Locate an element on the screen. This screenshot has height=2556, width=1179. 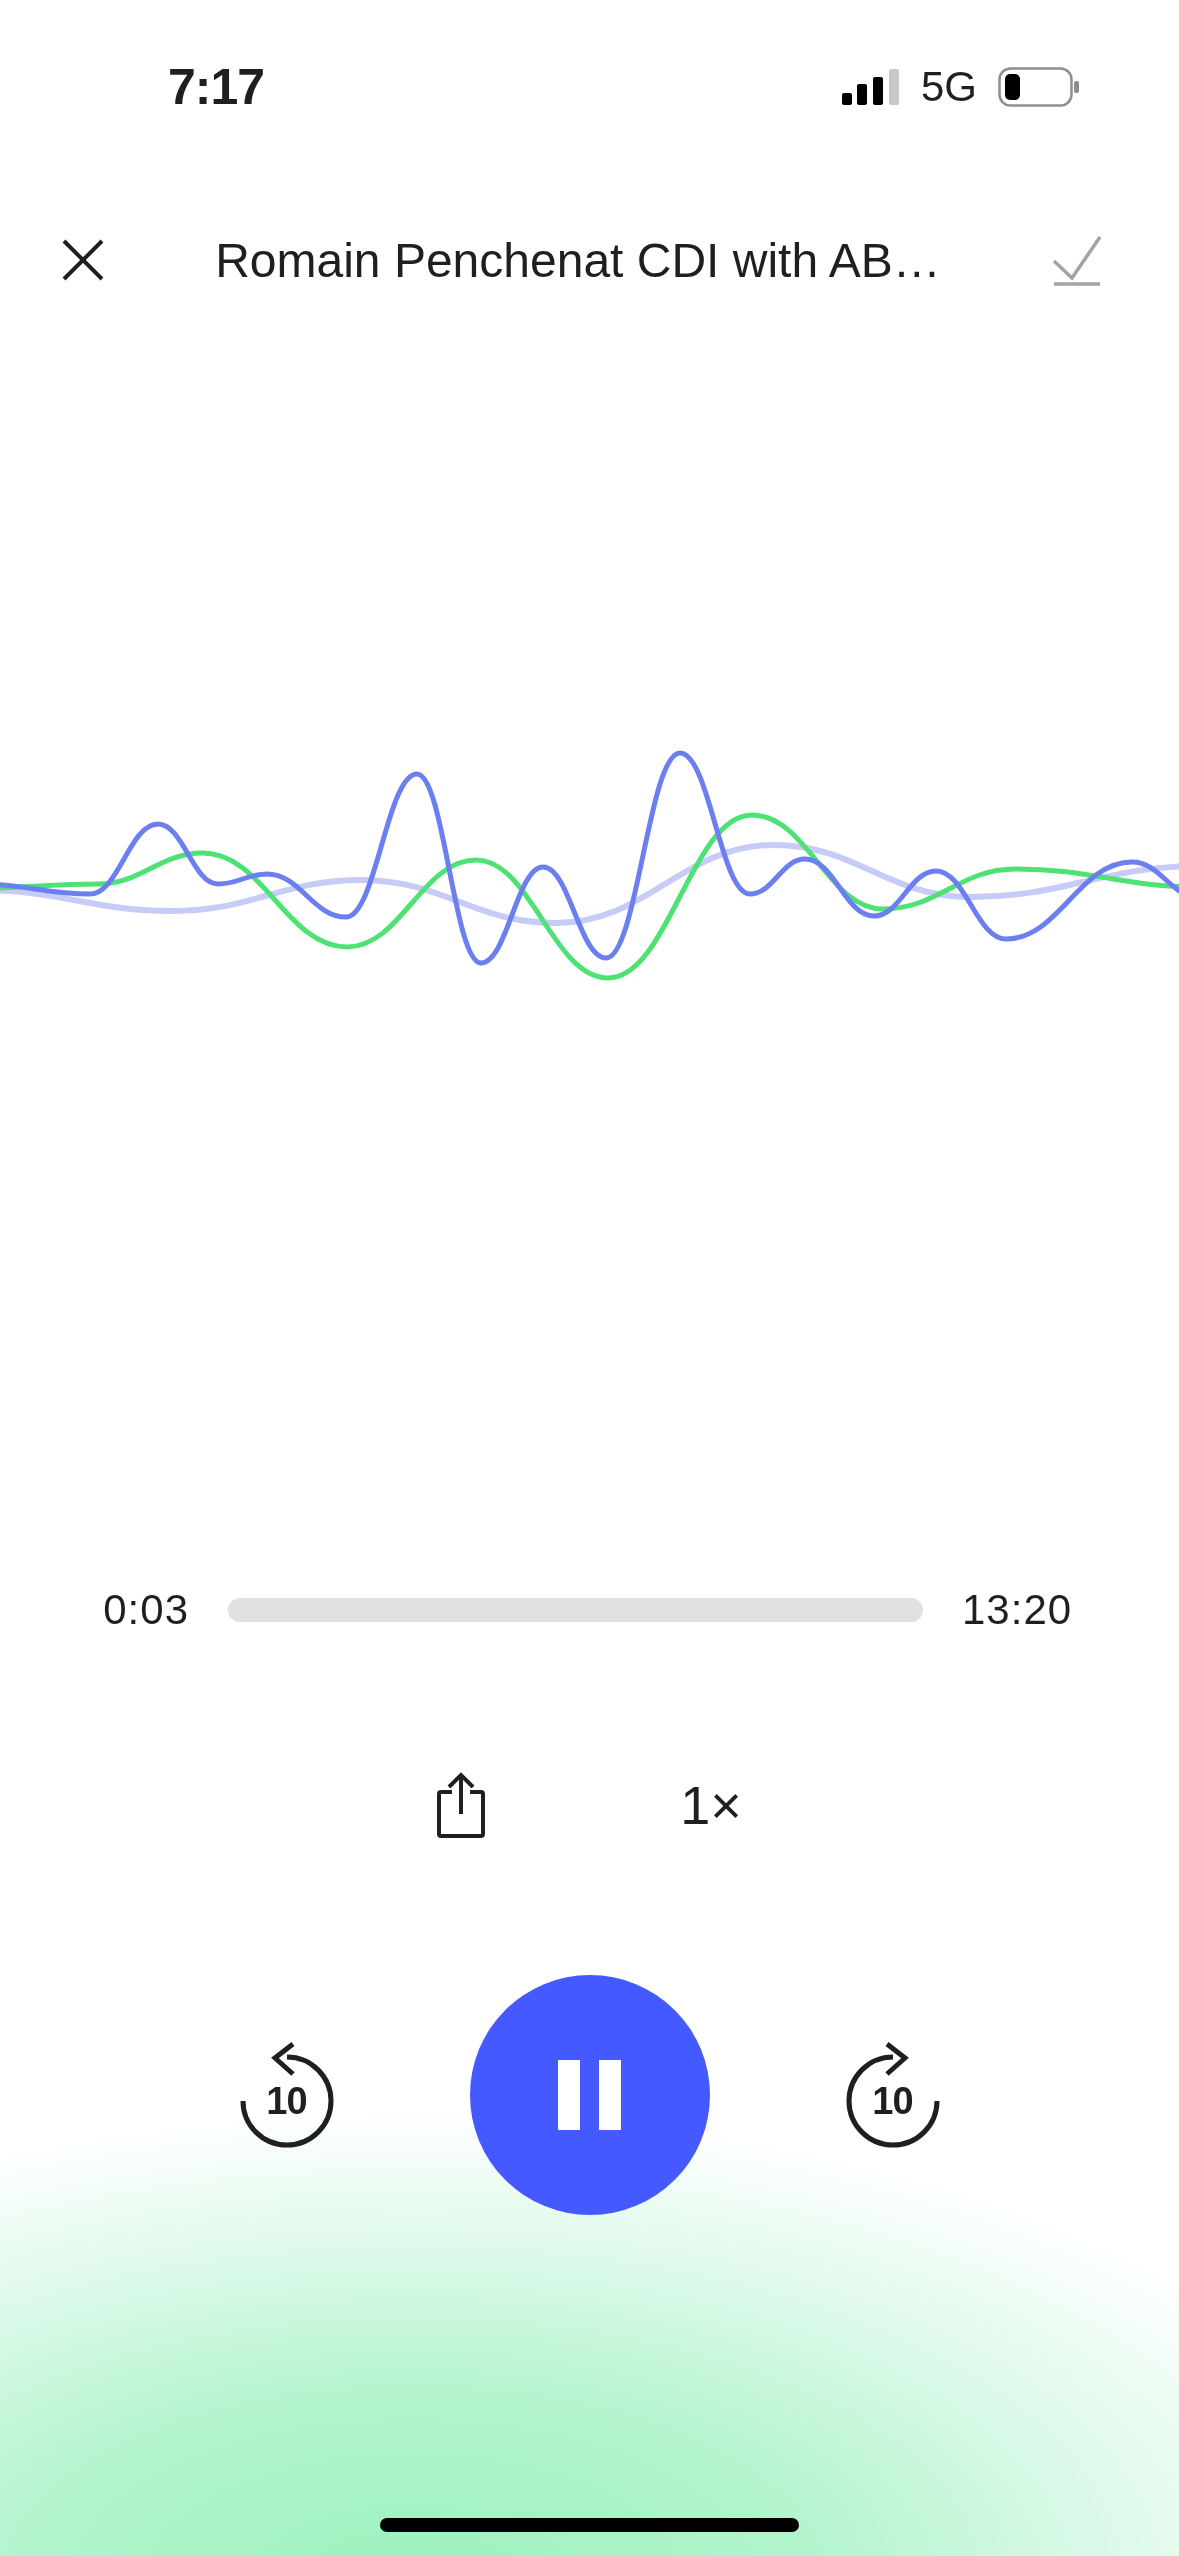
close-button is located at coordinates (83, 260).